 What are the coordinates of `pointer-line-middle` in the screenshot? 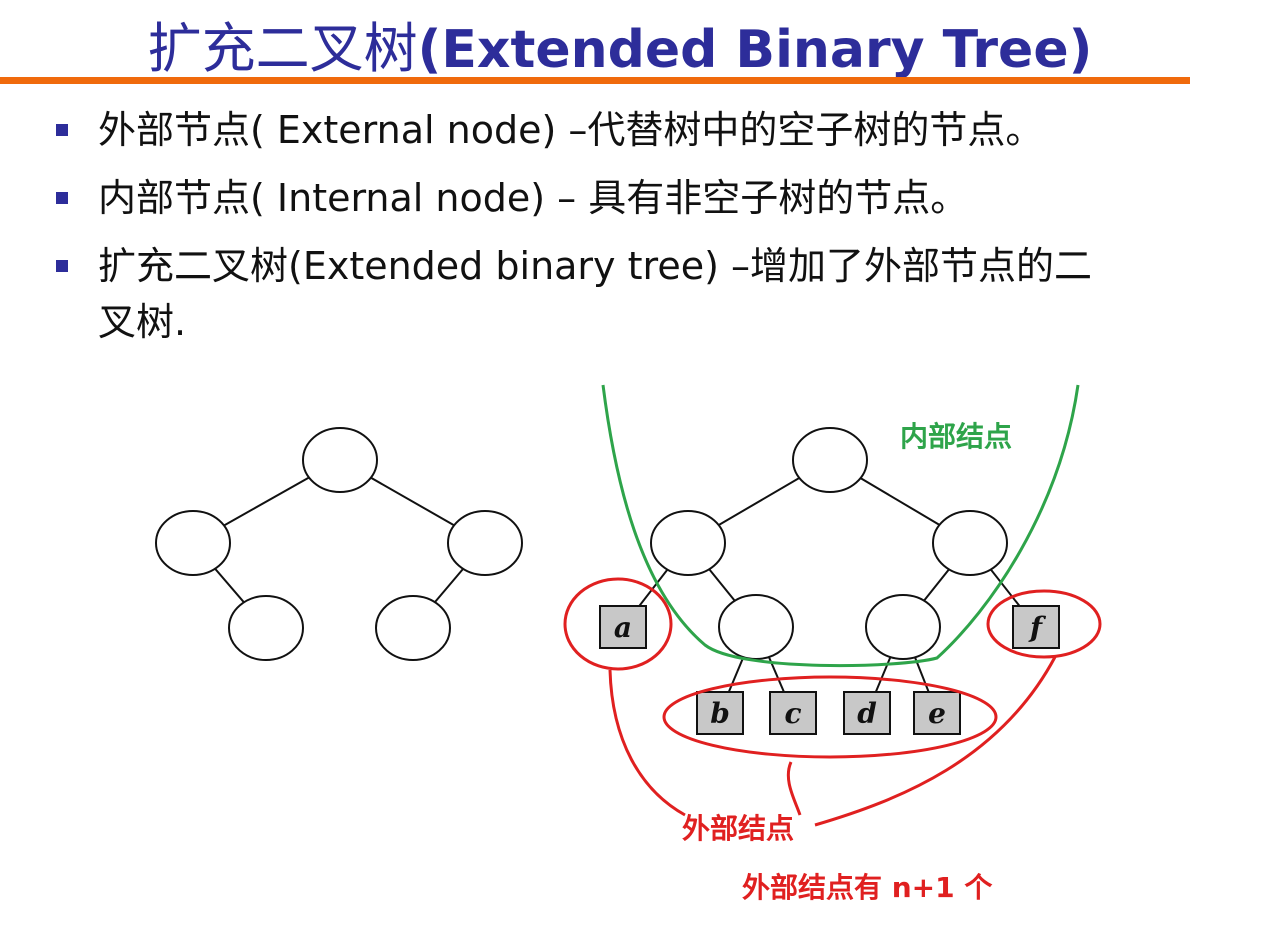 It's located at (794, 788).